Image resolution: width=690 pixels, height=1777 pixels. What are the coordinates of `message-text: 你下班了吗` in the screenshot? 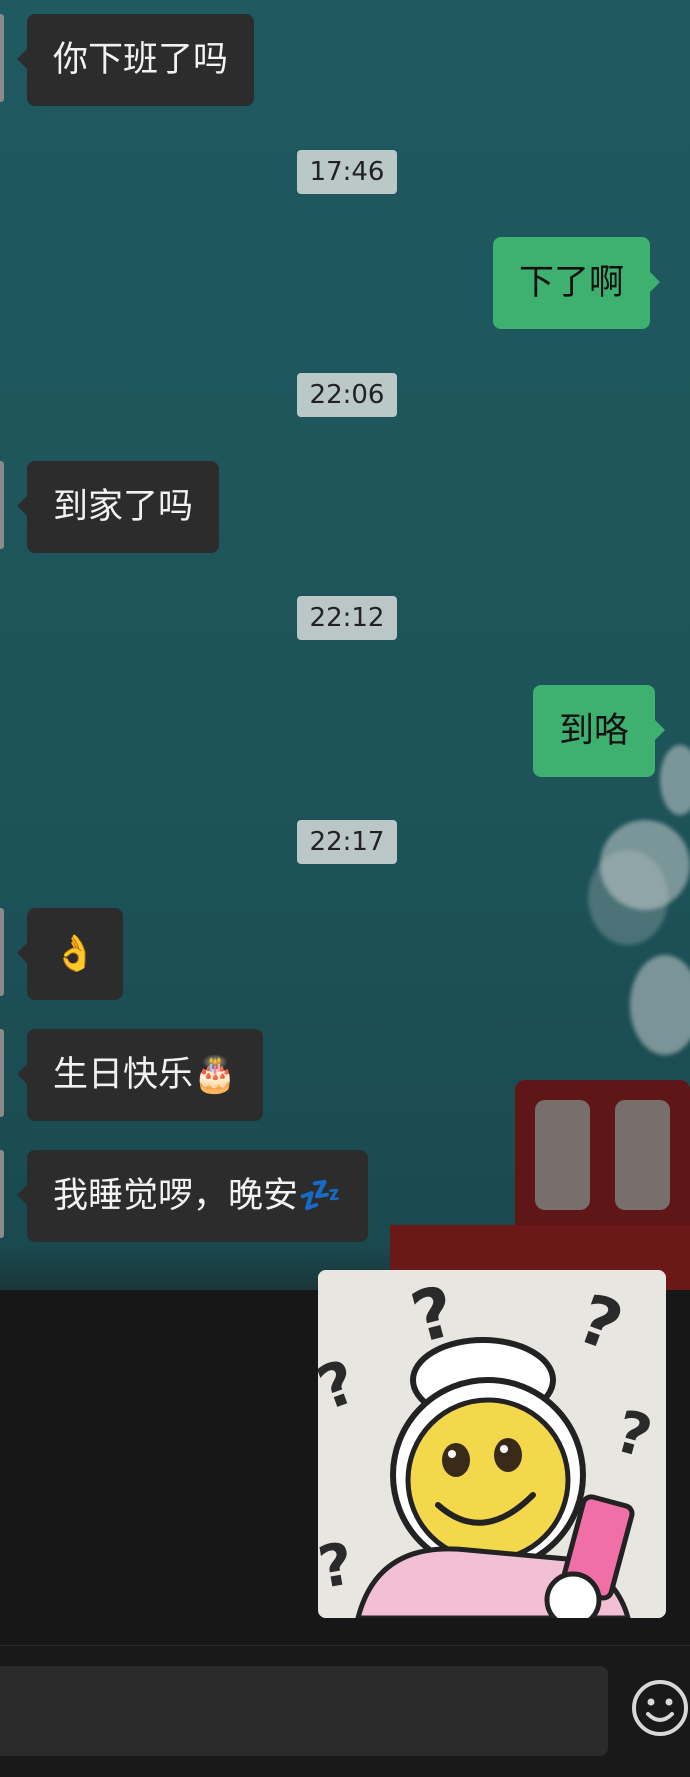 It's located at (141, 60).